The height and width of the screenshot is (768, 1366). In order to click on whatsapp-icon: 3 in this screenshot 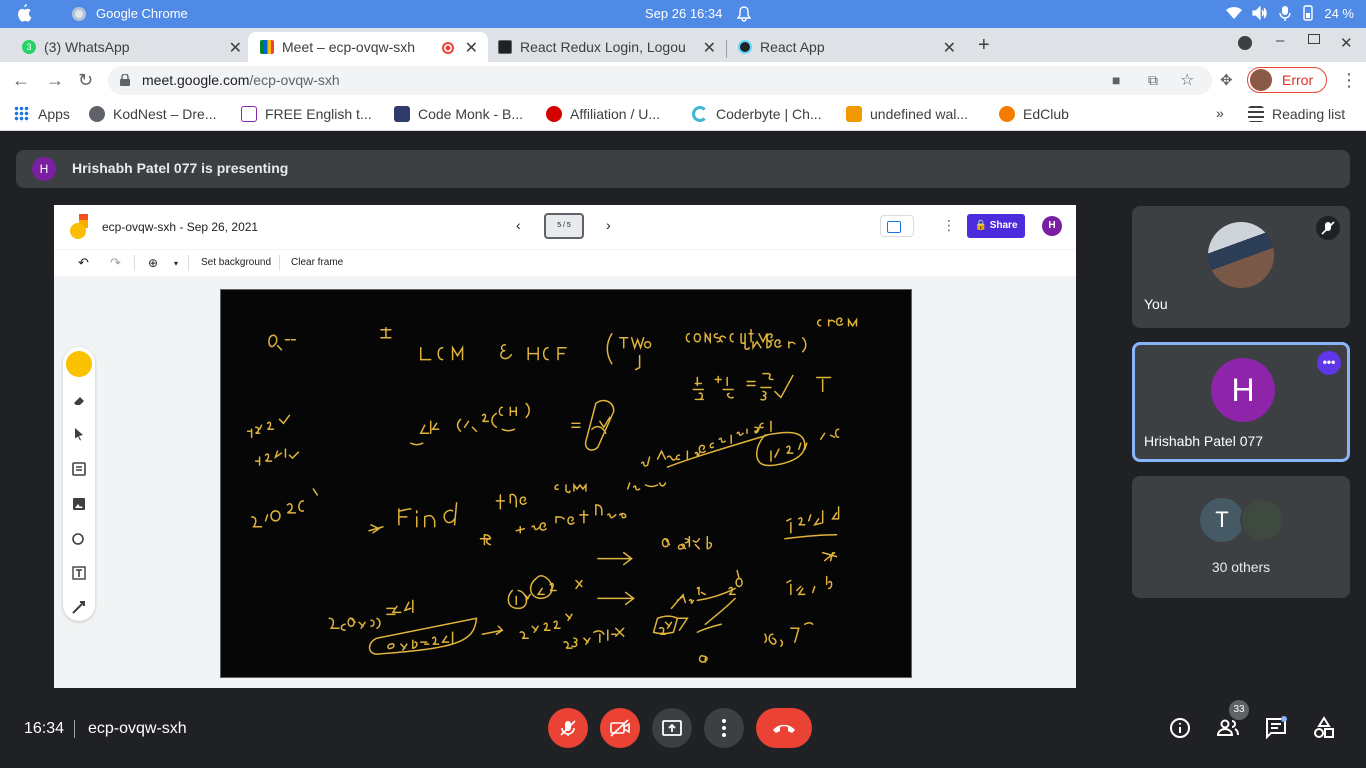, I will do `click(29, 47)`.